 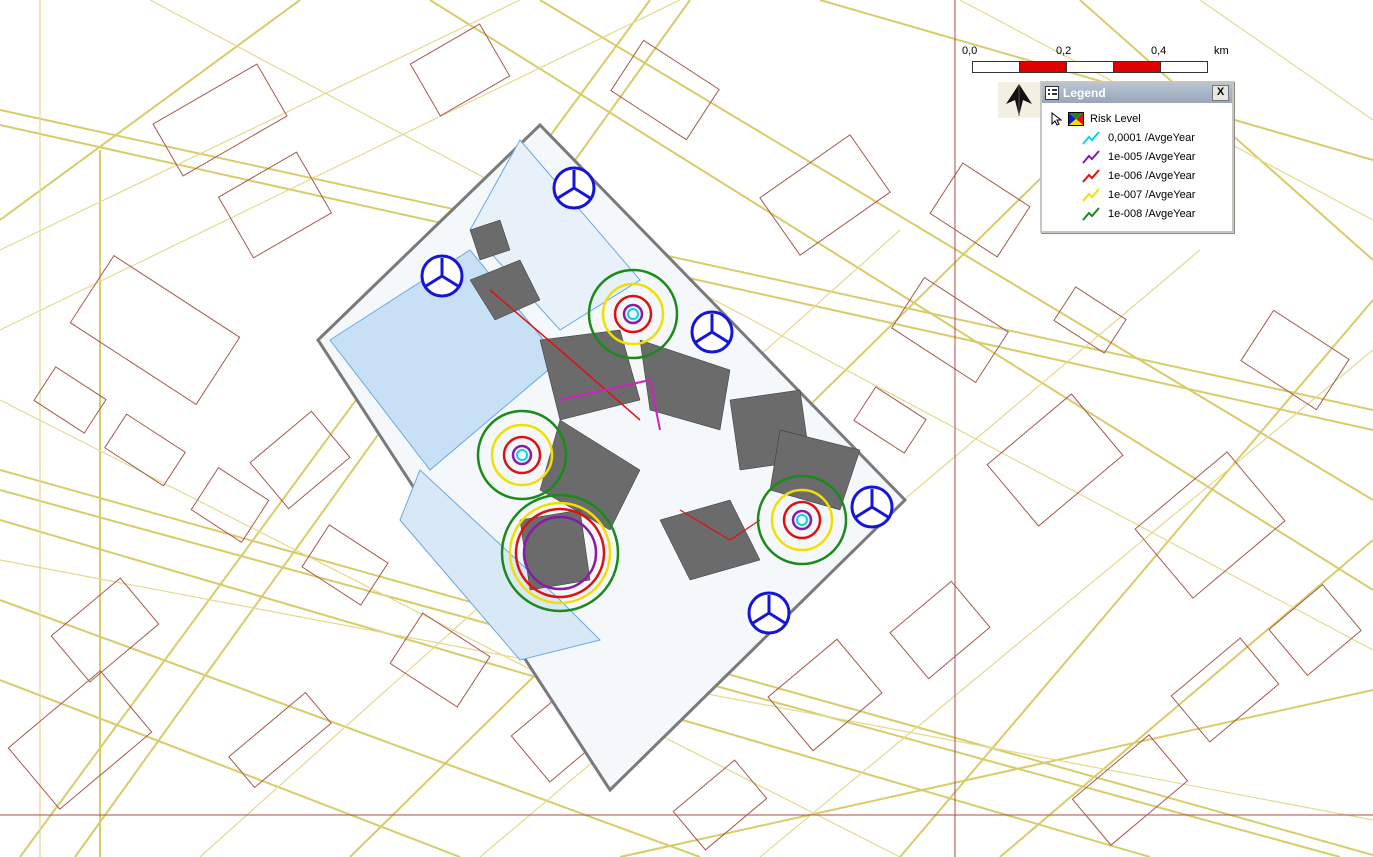 I want to click on legend-titlebar: Legend X, so click(x=1137, y=93).